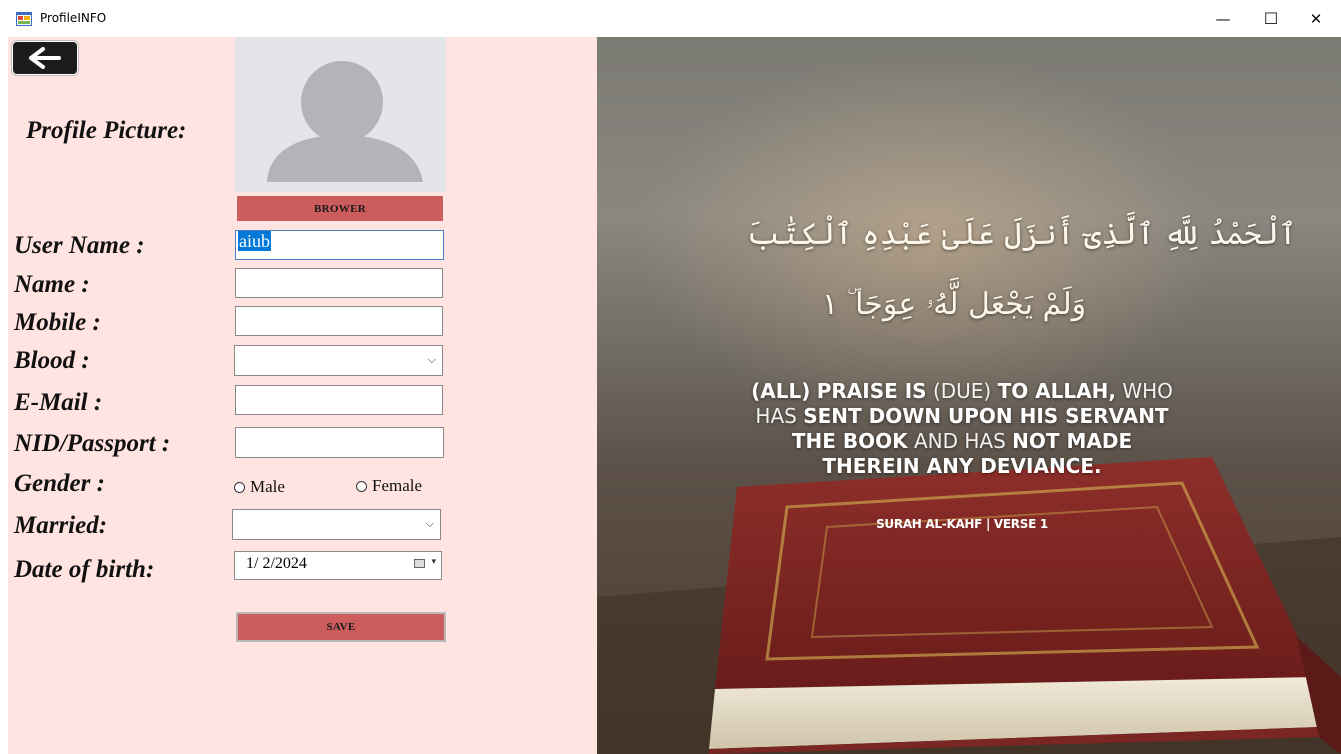 Image resolution: width=1341 pixels, height=754 pixels. I want to click on minimize-button: —, so click(1223, 18).